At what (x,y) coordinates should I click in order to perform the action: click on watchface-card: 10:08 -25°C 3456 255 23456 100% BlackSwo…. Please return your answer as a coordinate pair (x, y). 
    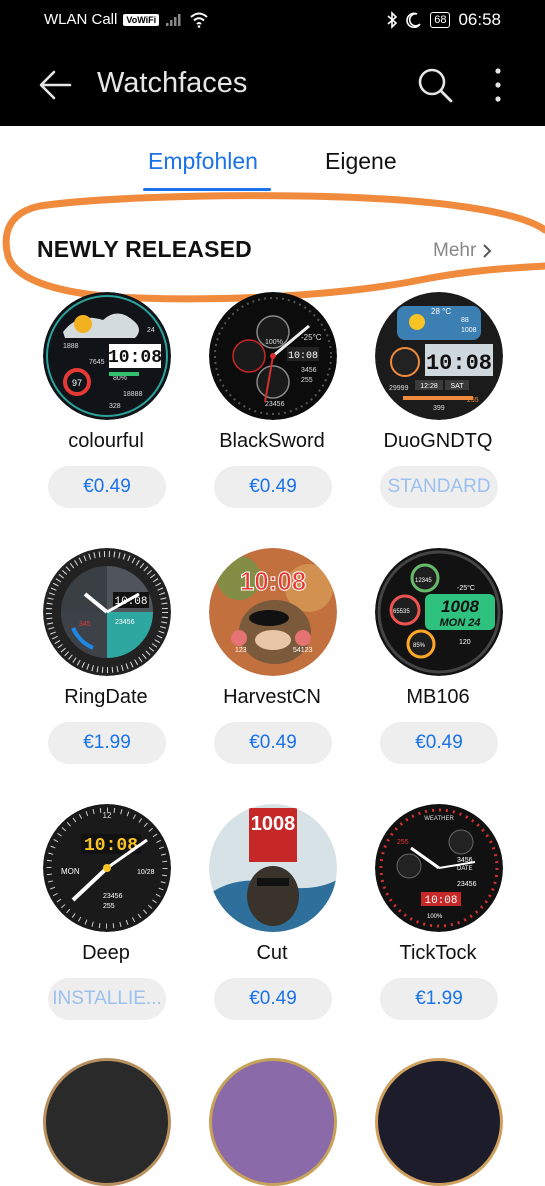
    Looking at the image, I should click on (272, 407).